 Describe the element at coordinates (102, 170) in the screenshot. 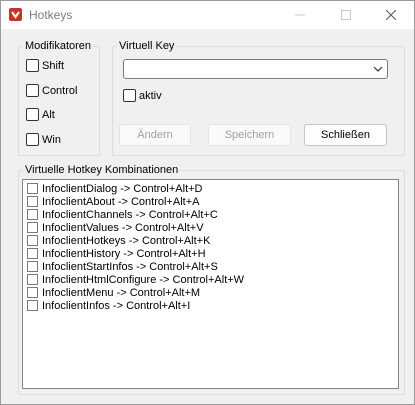

I see `combinations-legend: Virtuelle Hotkey Kombinationen` at that location.